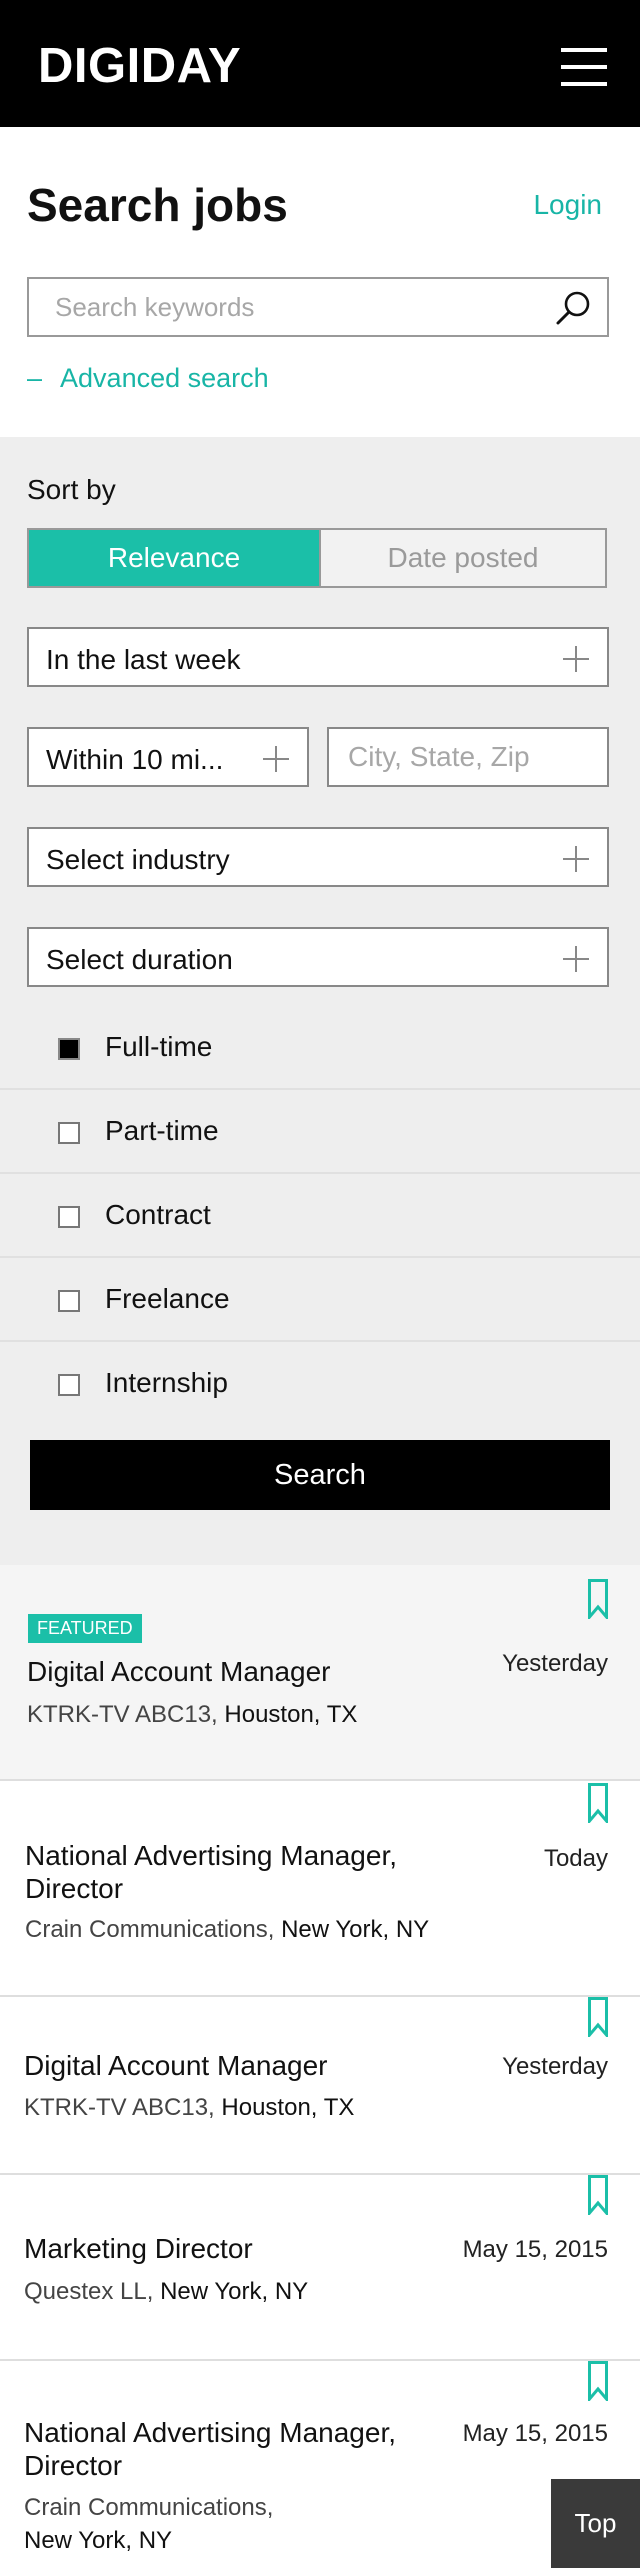 This screenshot has width=640, height=2568. What do you see at coordinates (158, 1214) in the screenshot?
I see `job-type-label: Contract` at bounding box center [158, 1214].